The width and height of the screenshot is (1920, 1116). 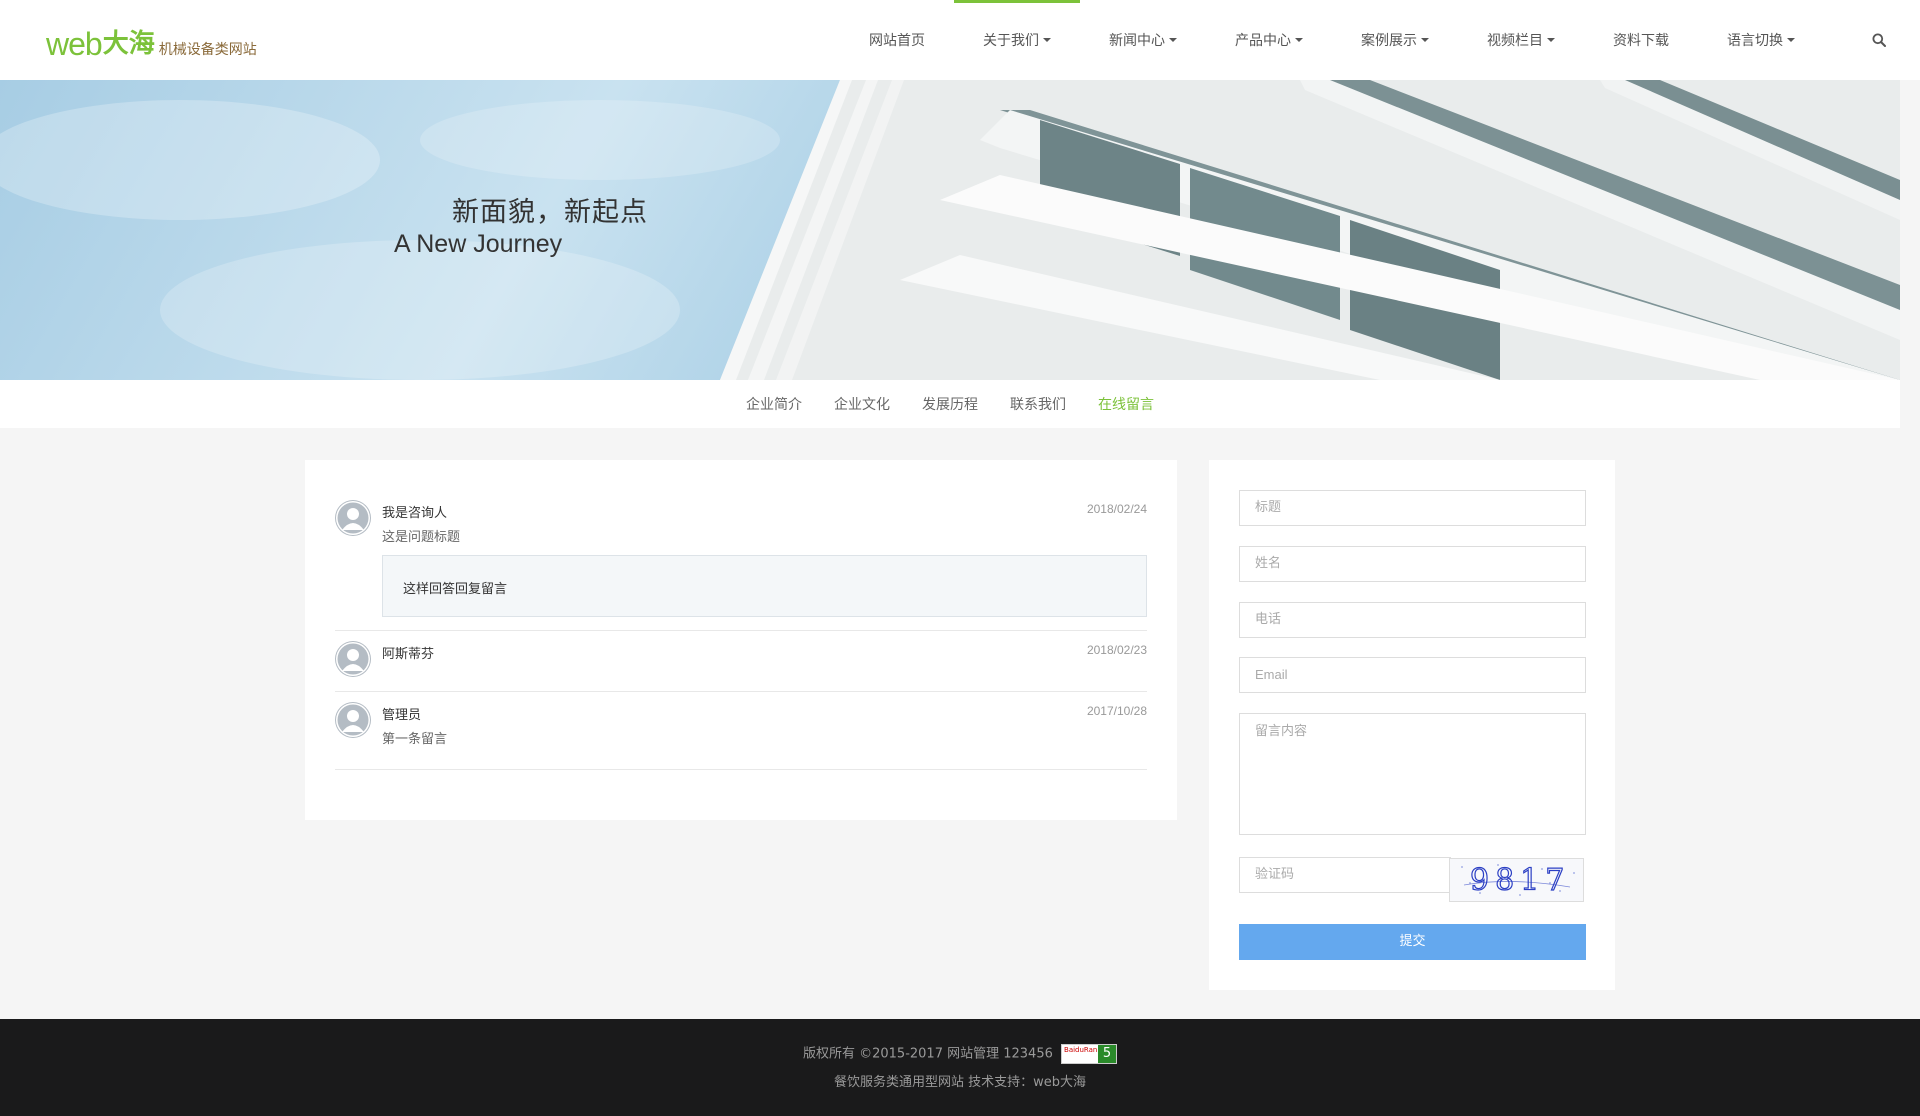 What do you see at coordinates (478, 244) in the screenshot?
I see `banner-title-en: A New Journey` at bounding box center [478, 244].